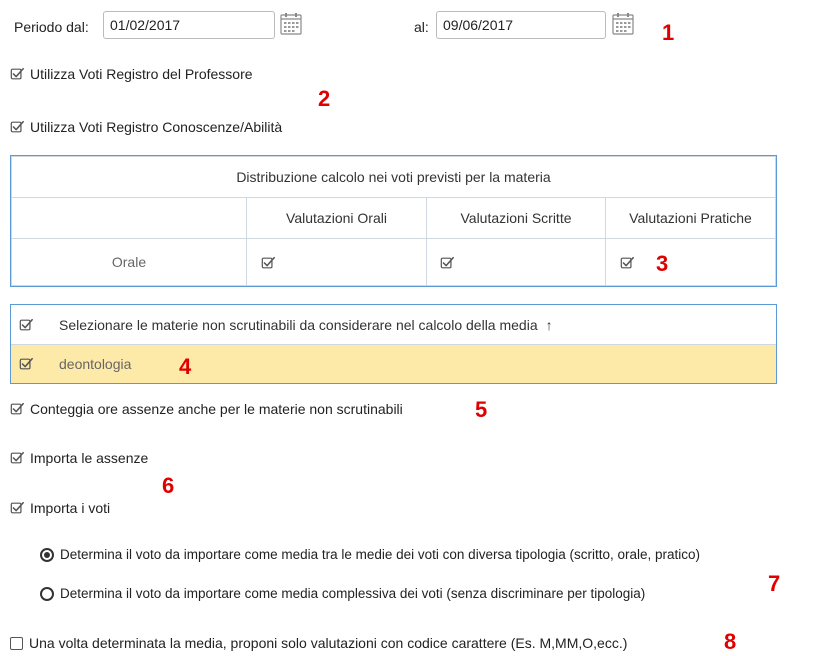 The height and width of the screenshot is (656, 830). Describe the element at coordinates (324, 98) in the screenshot. I see `marker-2: 2` at that location.